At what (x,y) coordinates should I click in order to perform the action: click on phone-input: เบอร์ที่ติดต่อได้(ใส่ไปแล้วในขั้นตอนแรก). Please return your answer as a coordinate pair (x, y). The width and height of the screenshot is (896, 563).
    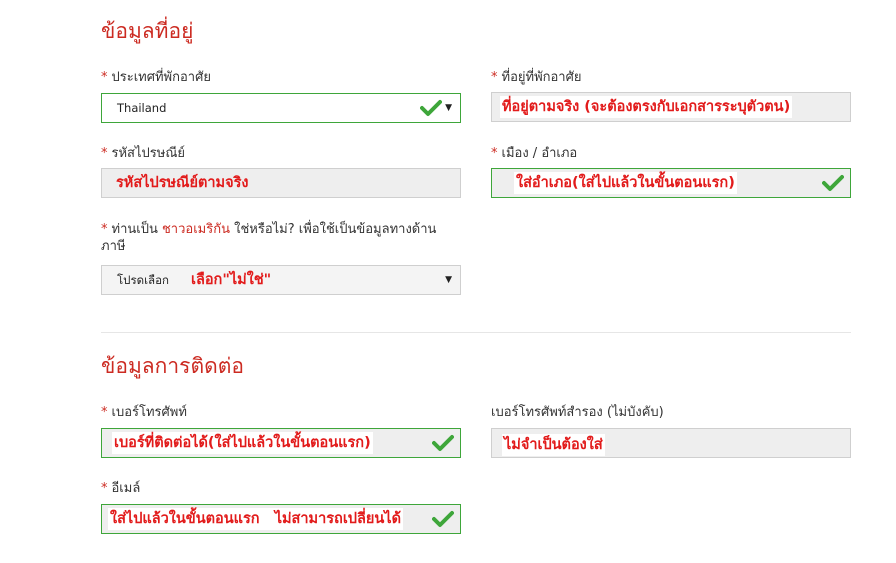
    Looking at the image, I should click on (281, 443).